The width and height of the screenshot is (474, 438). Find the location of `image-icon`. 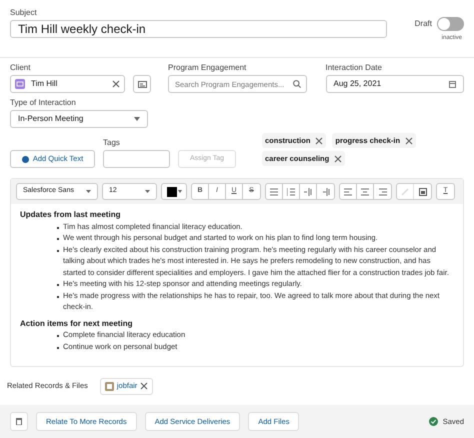

image-icon is located at coordinates (422, 192).